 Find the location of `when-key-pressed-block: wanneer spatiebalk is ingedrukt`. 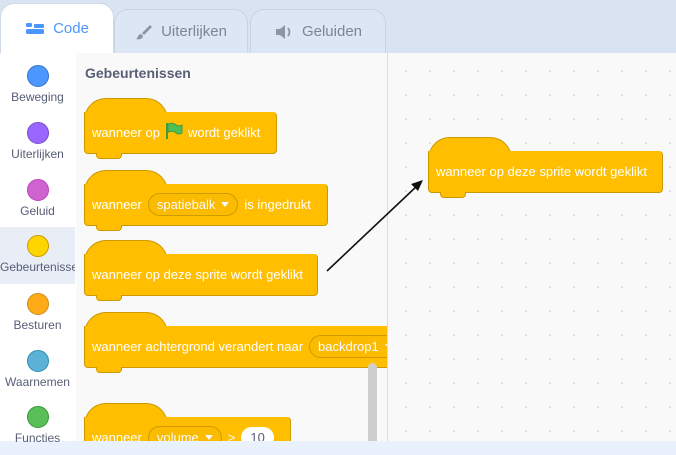

when-key-pressed-block: wanneer spatiebalk is ingedrukt is located at coordinates (206, 205).